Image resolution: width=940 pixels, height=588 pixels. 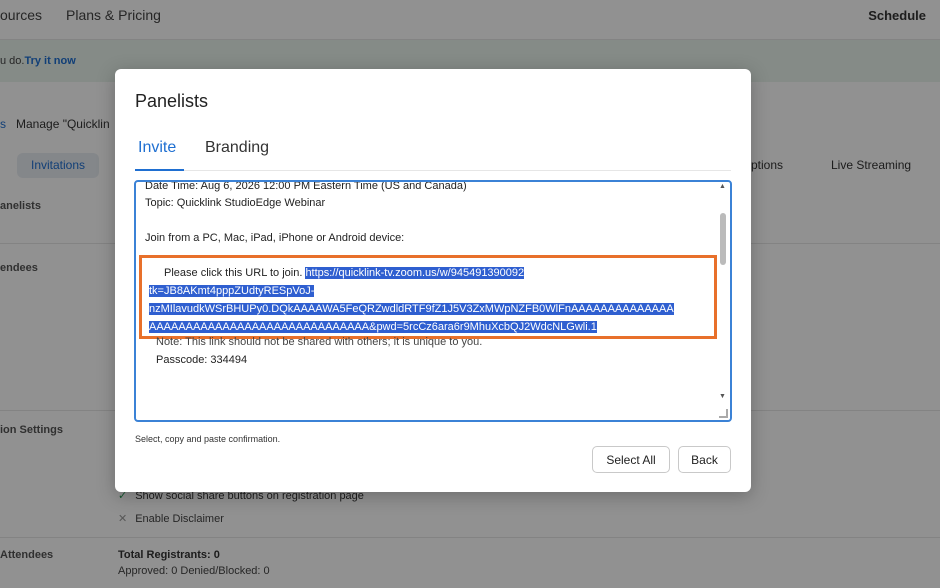 What do you see at coordinates (722, 186) in the screenshot?
I see `scroll-up-arrow-icon: ▲` at bounding box center [722, 186].